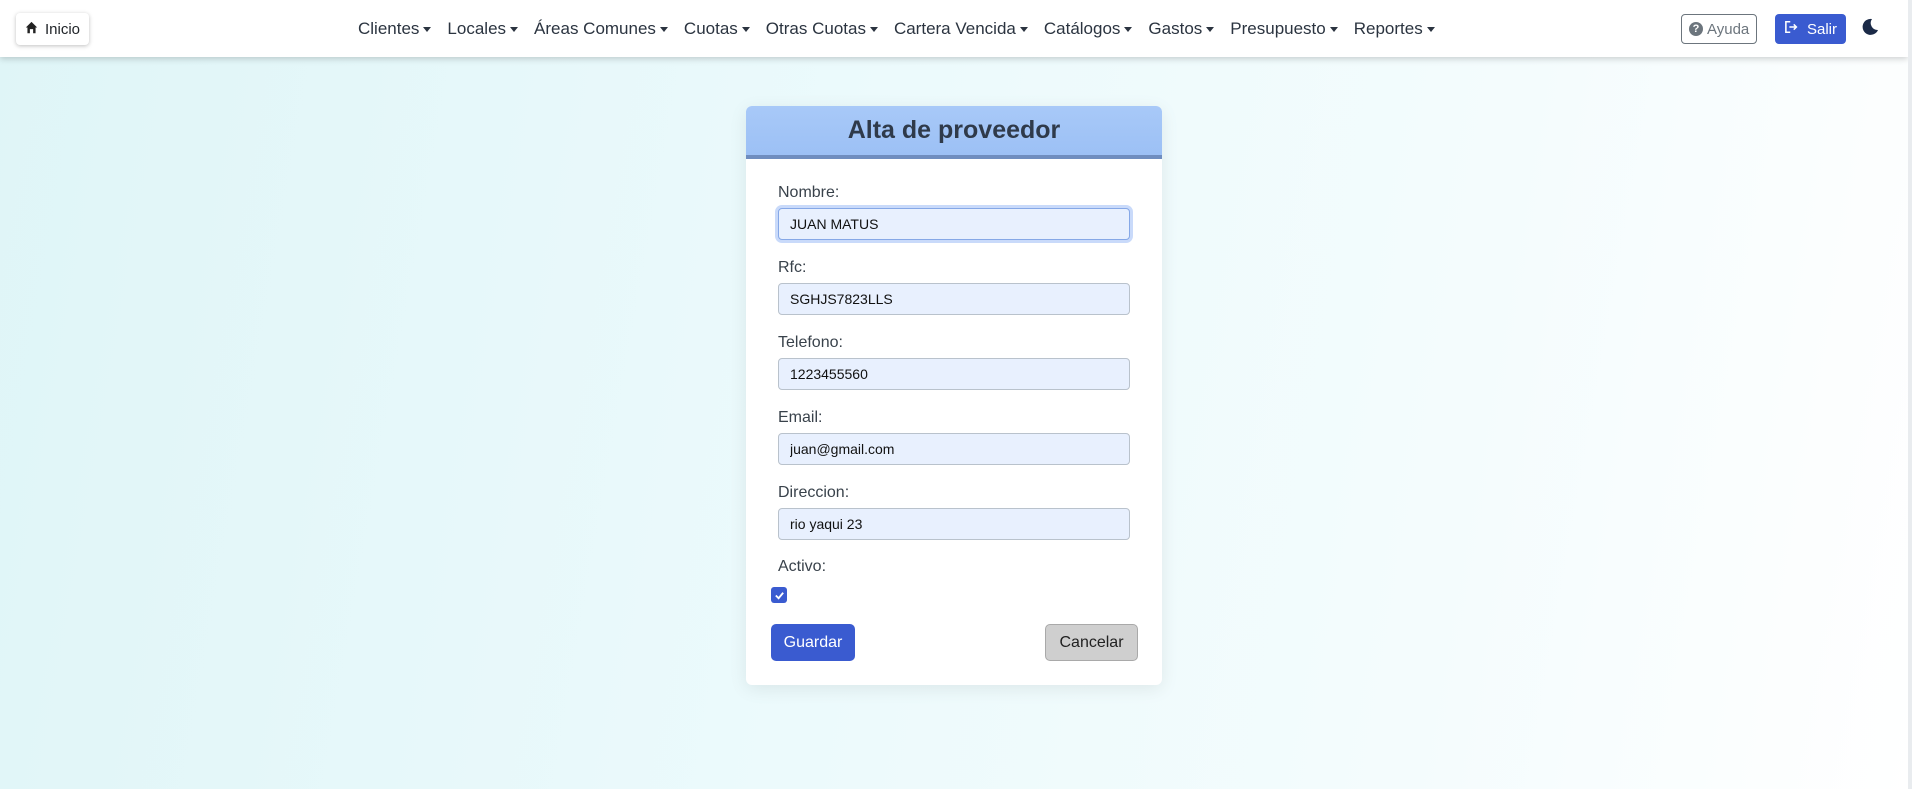 The width and height of the screenshot is (1912, 789). Describe the element at coordinates (1910, 394) in the screenshot. I see `window-edge` at that location.